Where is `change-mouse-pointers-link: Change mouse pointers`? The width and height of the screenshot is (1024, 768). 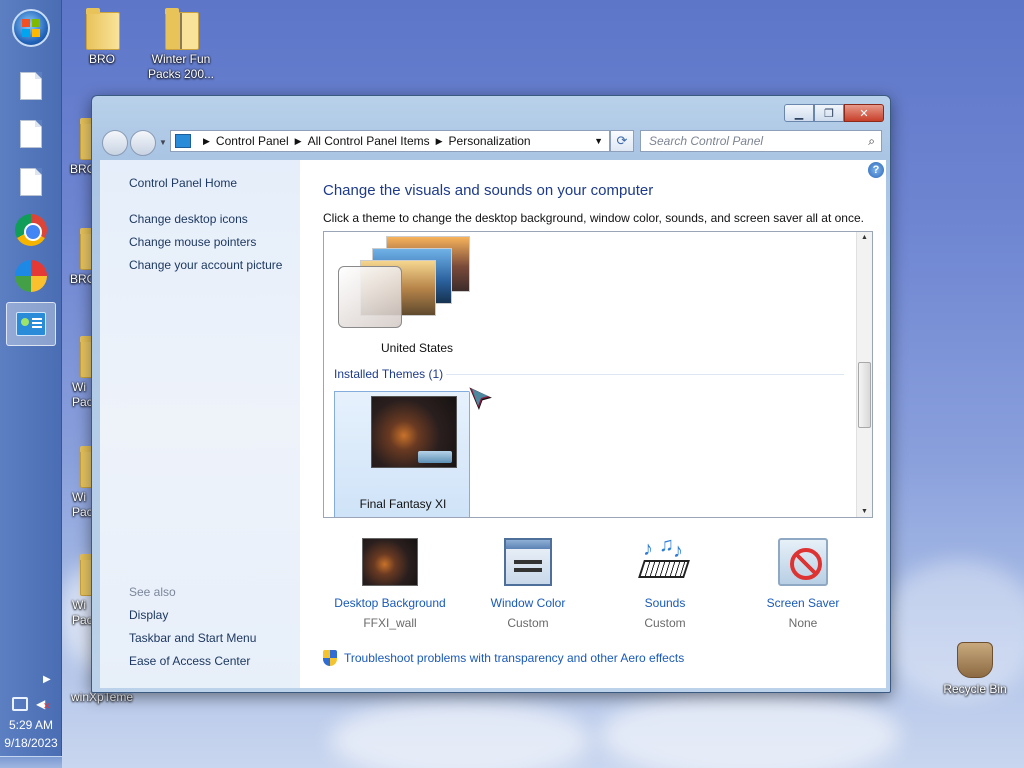
change-mouse-pointers-link: Change mouse pointers is located at coordinates (192, 242).